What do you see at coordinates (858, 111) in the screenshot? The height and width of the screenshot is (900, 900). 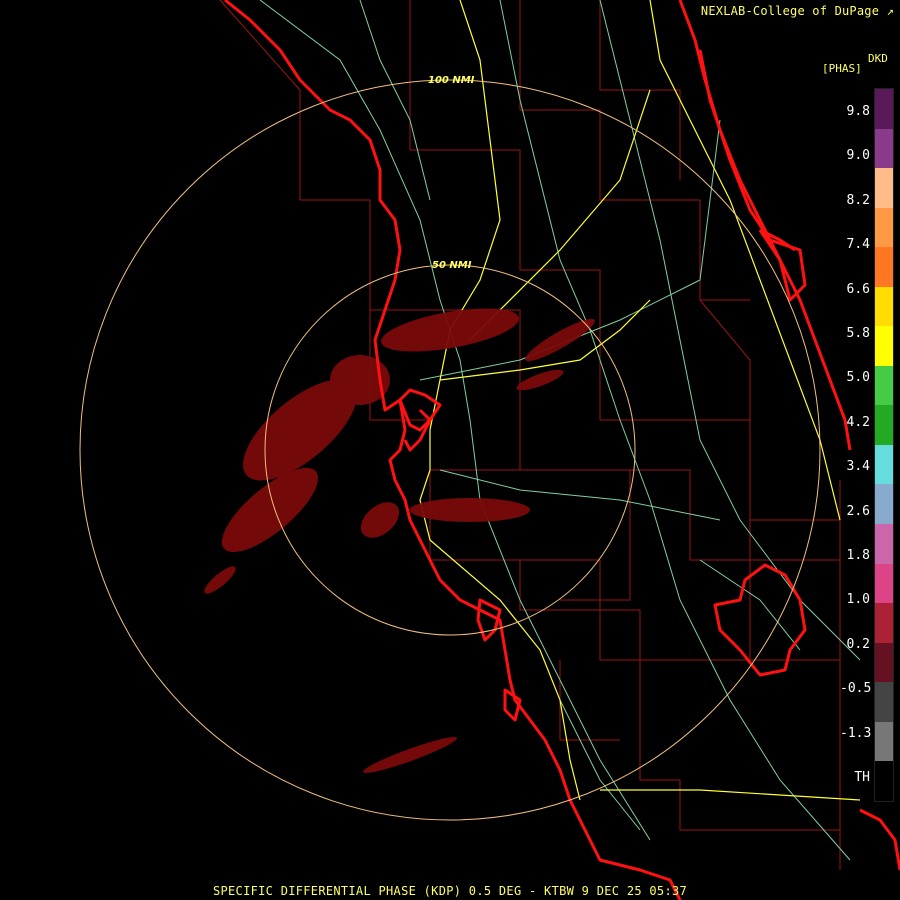 I see `scale-tick-label: 9.8` at bounding box center [858, 111].